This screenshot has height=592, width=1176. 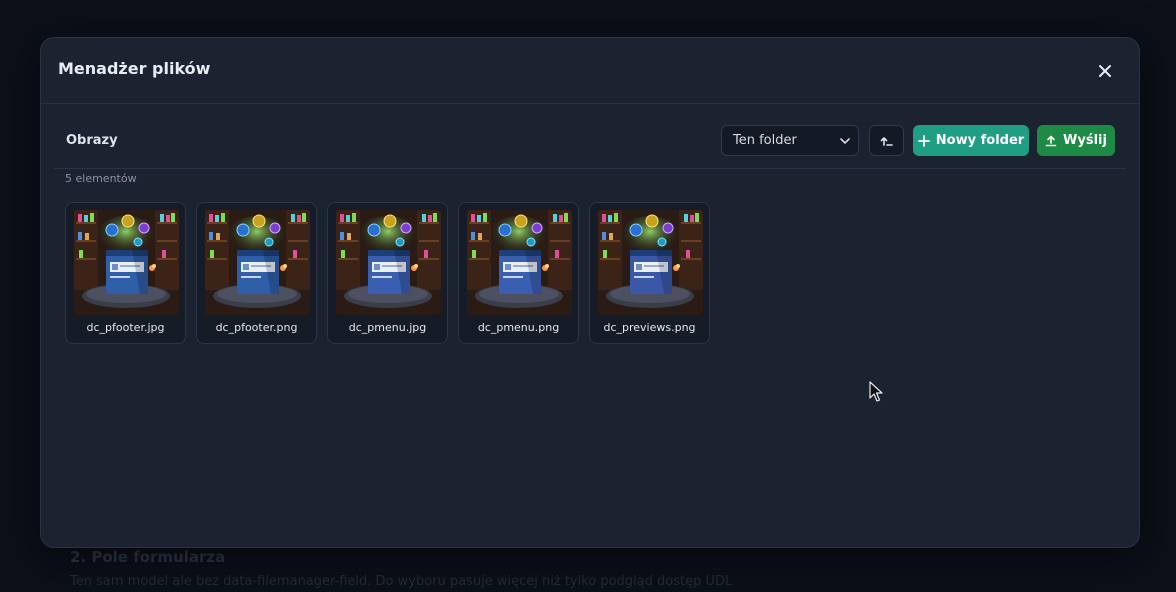 What do you see at coordinates (590, 71) in the screenshot?
I see `modal-header: Menadżer plików` at bounding box center [590, 71].